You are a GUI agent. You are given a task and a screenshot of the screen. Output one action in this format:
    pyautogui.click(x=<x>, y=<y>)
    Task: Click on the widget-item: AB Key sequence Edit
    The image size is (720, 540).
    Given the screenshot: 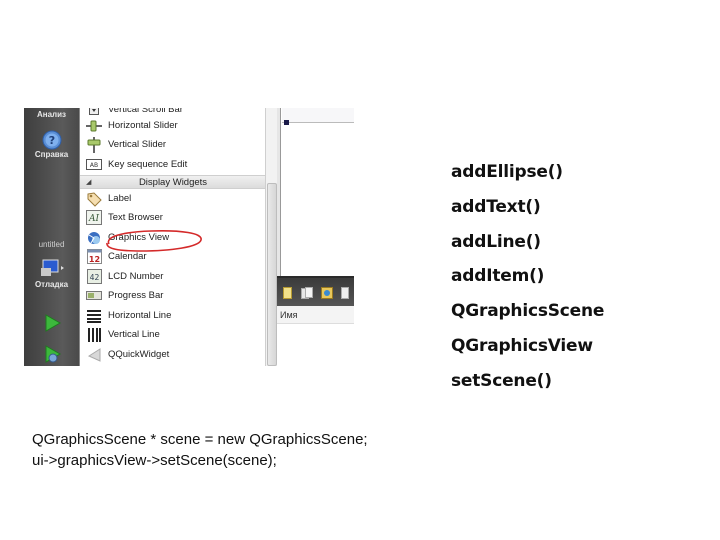 What is the action you would take?
    pyautogui.click(x=173, y=165)
    